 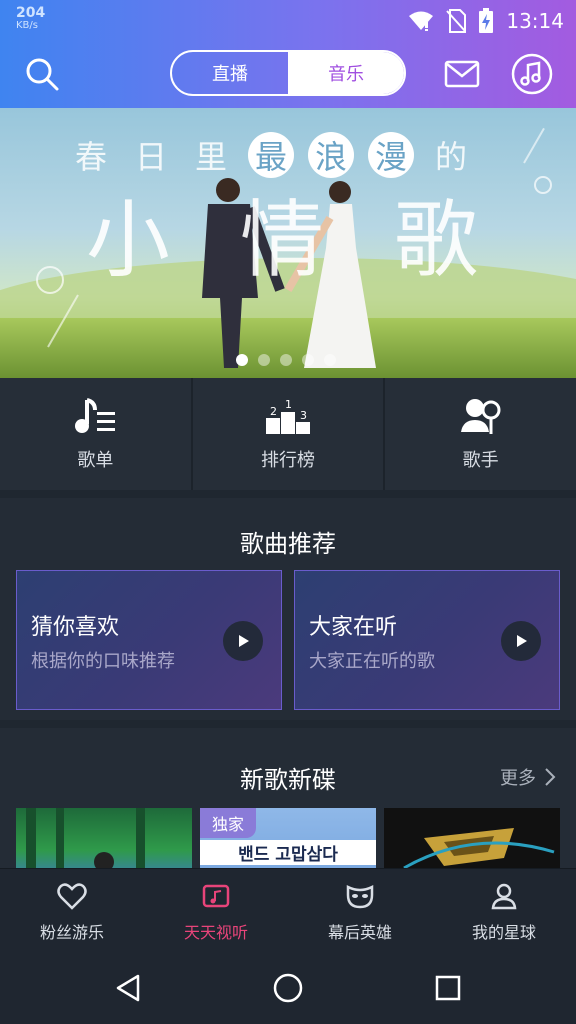 I want to click on quick-nav-label: 排行榜, so click(x=288, y=460).